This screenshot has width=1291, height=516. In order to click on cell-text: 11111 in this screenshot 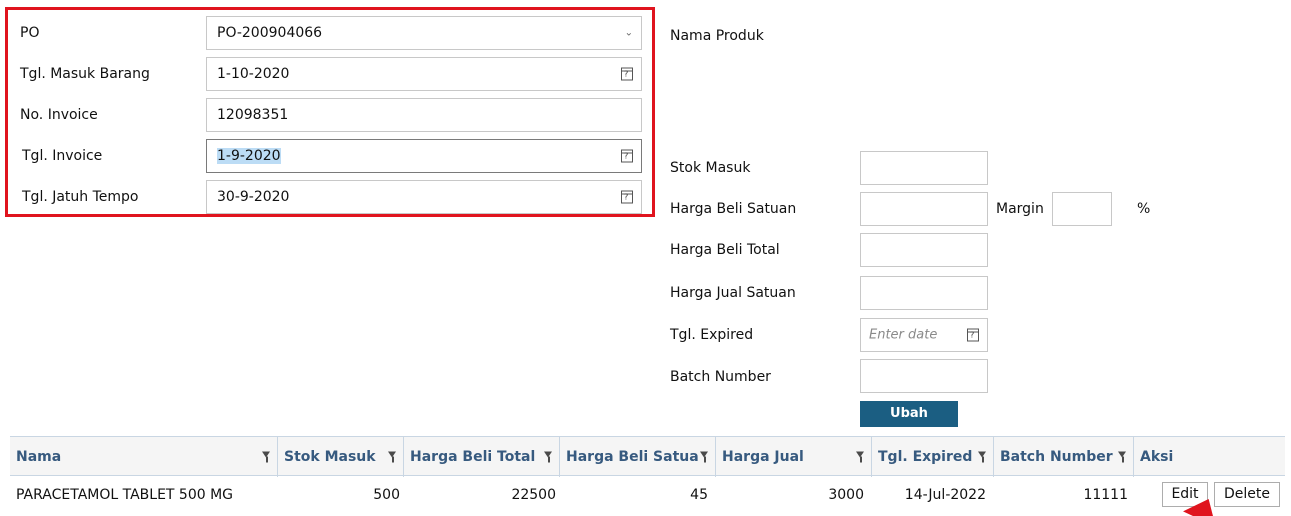, I will do `click(1105, 494)`.